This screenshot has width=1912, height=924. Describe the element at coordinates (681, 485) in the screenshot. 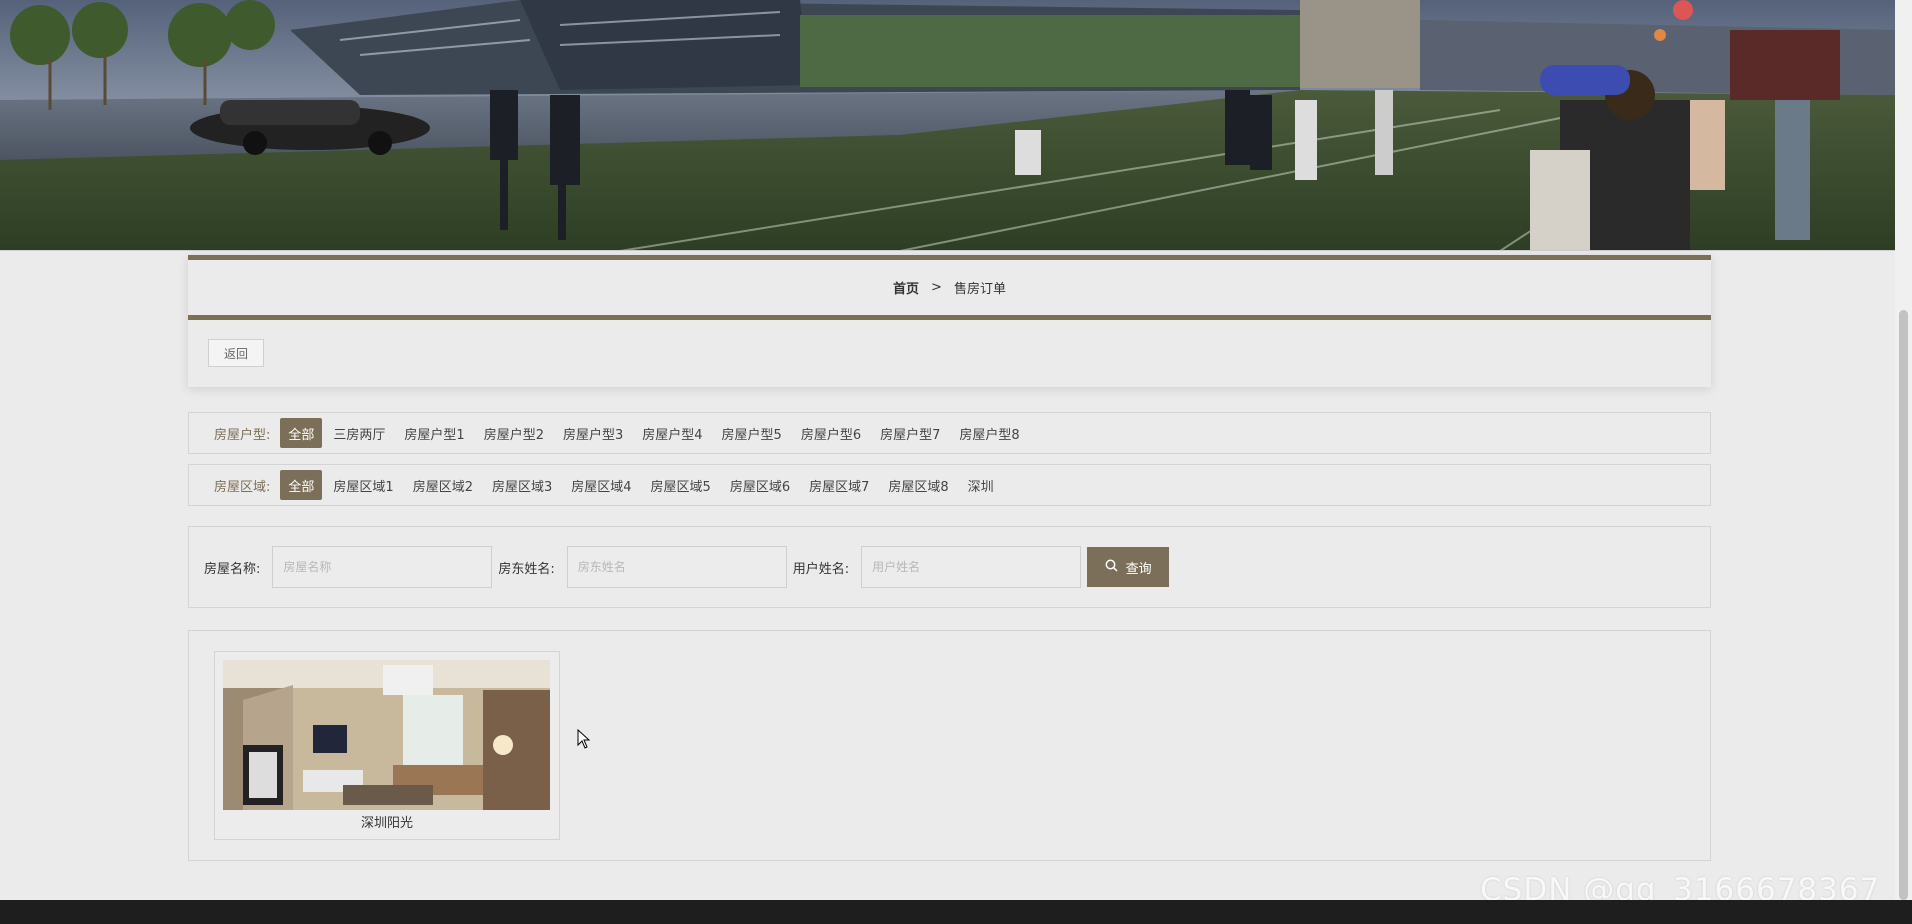

I see `filter-area-option: 房屋区域5` at that location.